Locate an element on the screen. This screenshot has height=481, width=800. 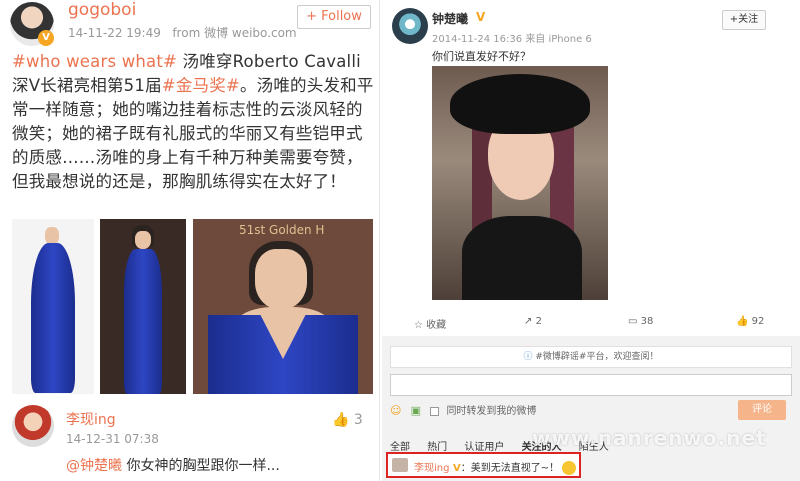
post-source: 来自 iPhone 6 is located at coordinates (558, 39).